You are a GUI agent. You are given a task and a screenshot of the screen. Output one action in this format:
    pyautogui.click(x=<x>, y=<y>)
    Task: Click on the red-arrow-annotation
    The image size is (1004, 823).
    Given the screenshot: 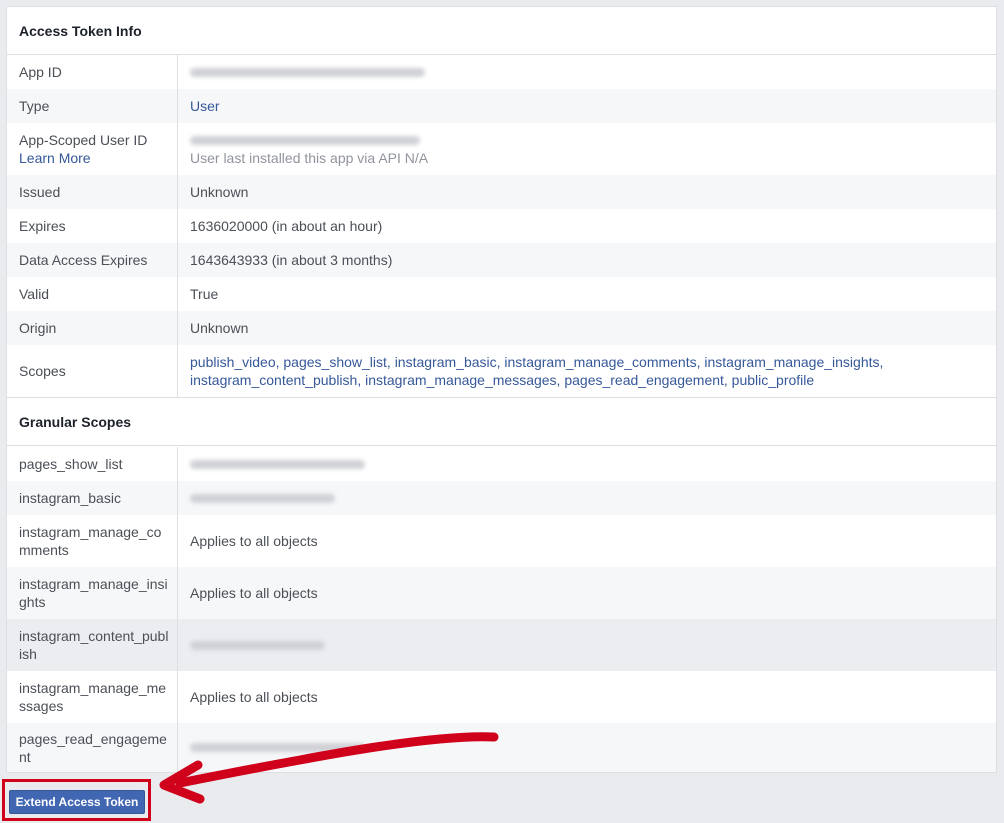 What is the action you would take?
    pyautogui.click(x=329, y=768)
    